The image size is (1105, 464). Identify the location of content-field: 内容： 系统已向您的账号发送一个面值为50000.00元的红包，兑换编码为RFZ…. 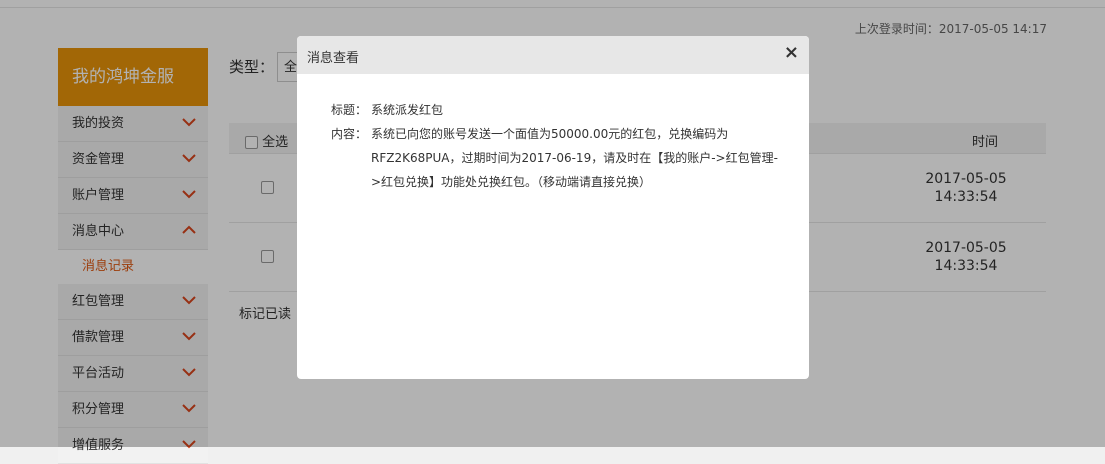
(556, 158).